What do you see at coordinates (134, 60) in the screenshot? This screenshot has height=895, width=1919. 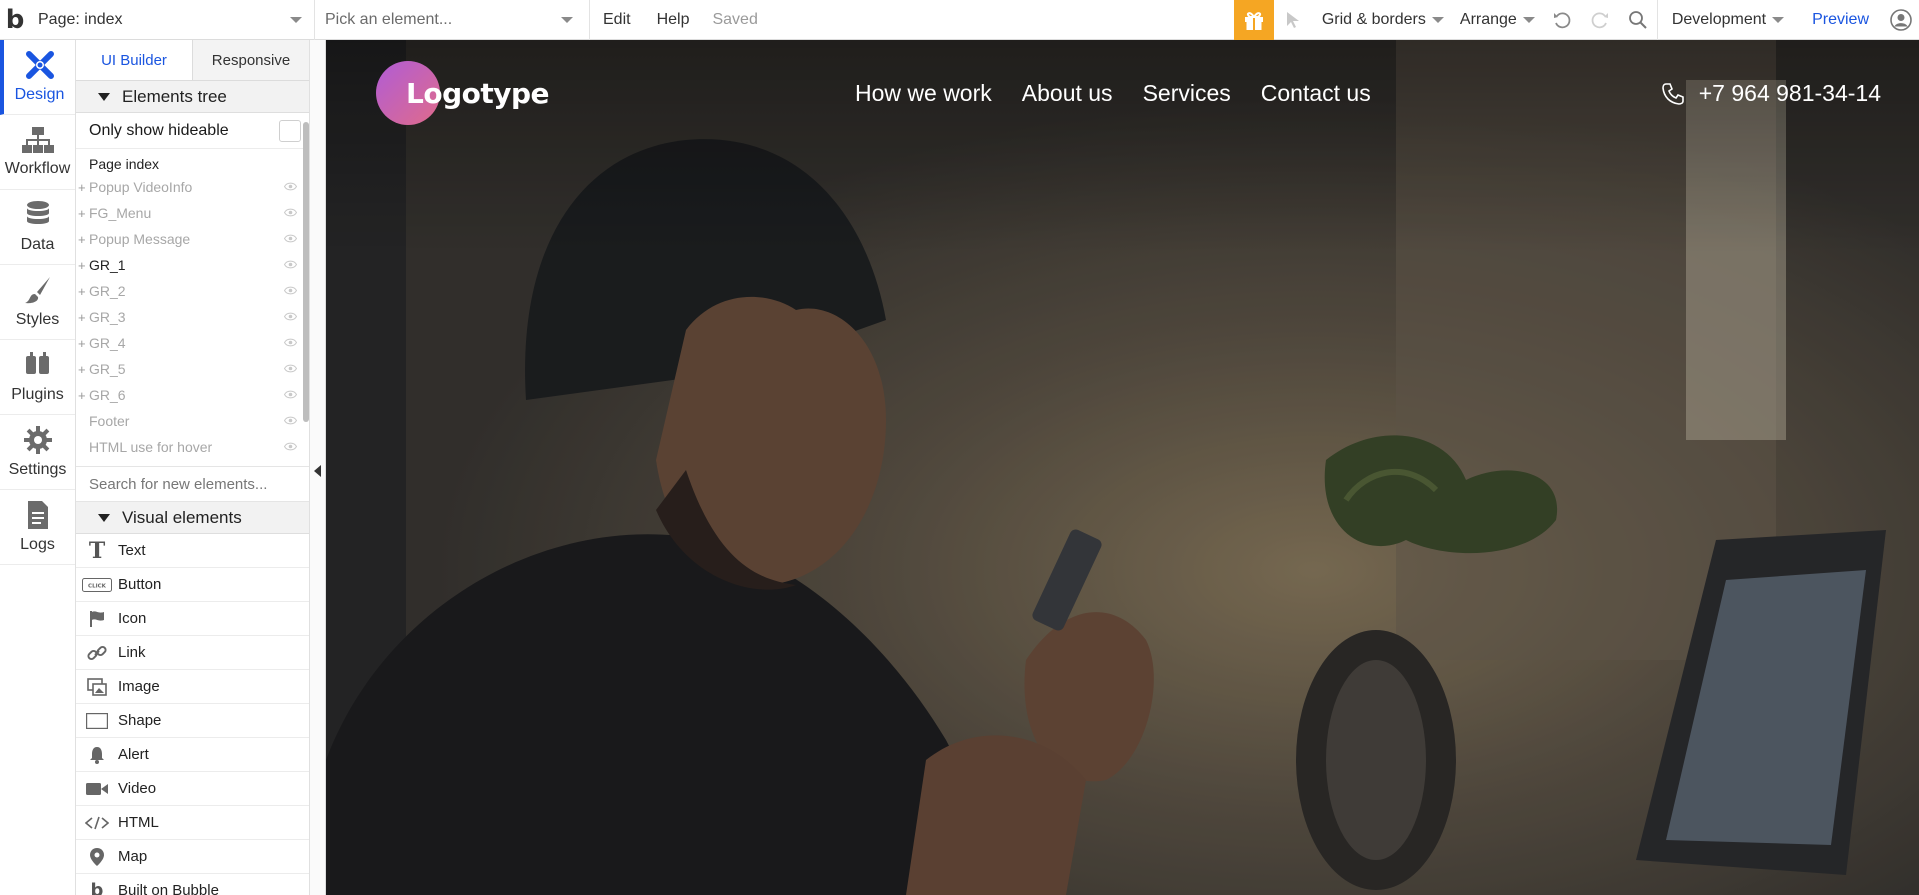 I see `tab-ui-builder: UI Builder` at bounding box center [134, 60].